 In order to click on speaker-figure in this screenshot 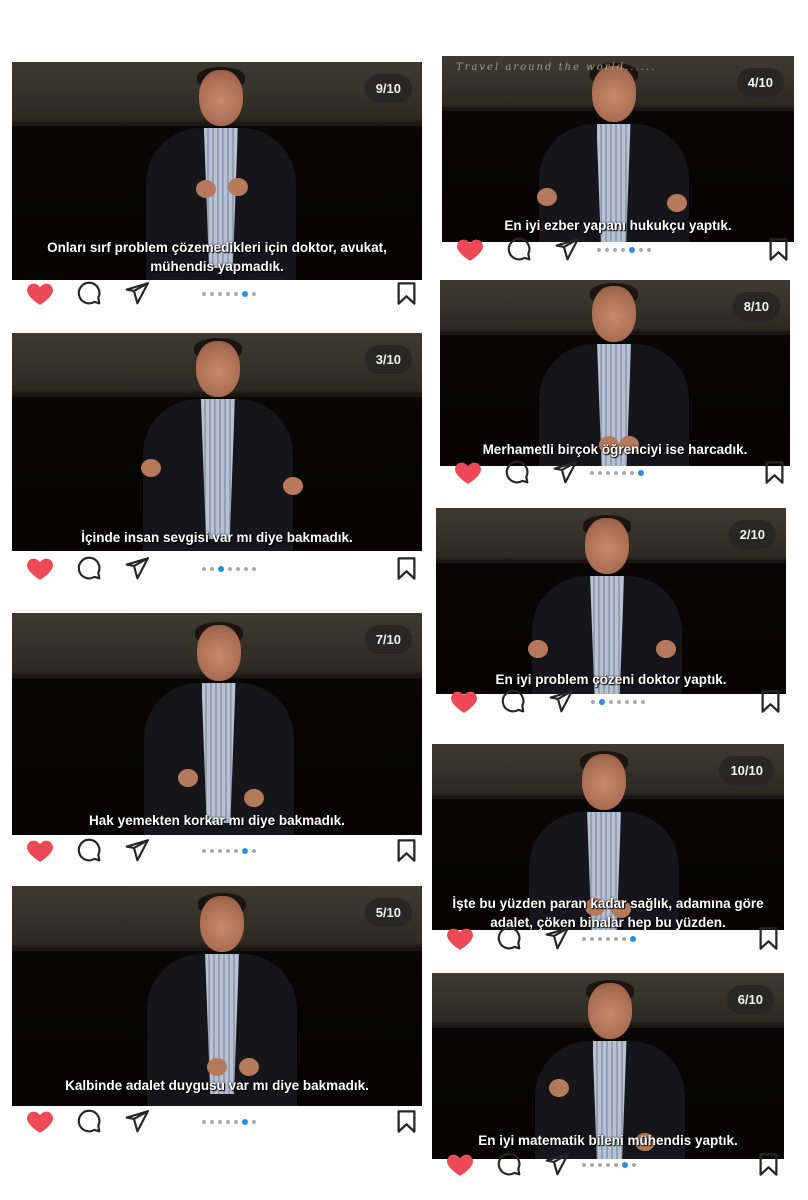, I will do `click(605, 604)`.